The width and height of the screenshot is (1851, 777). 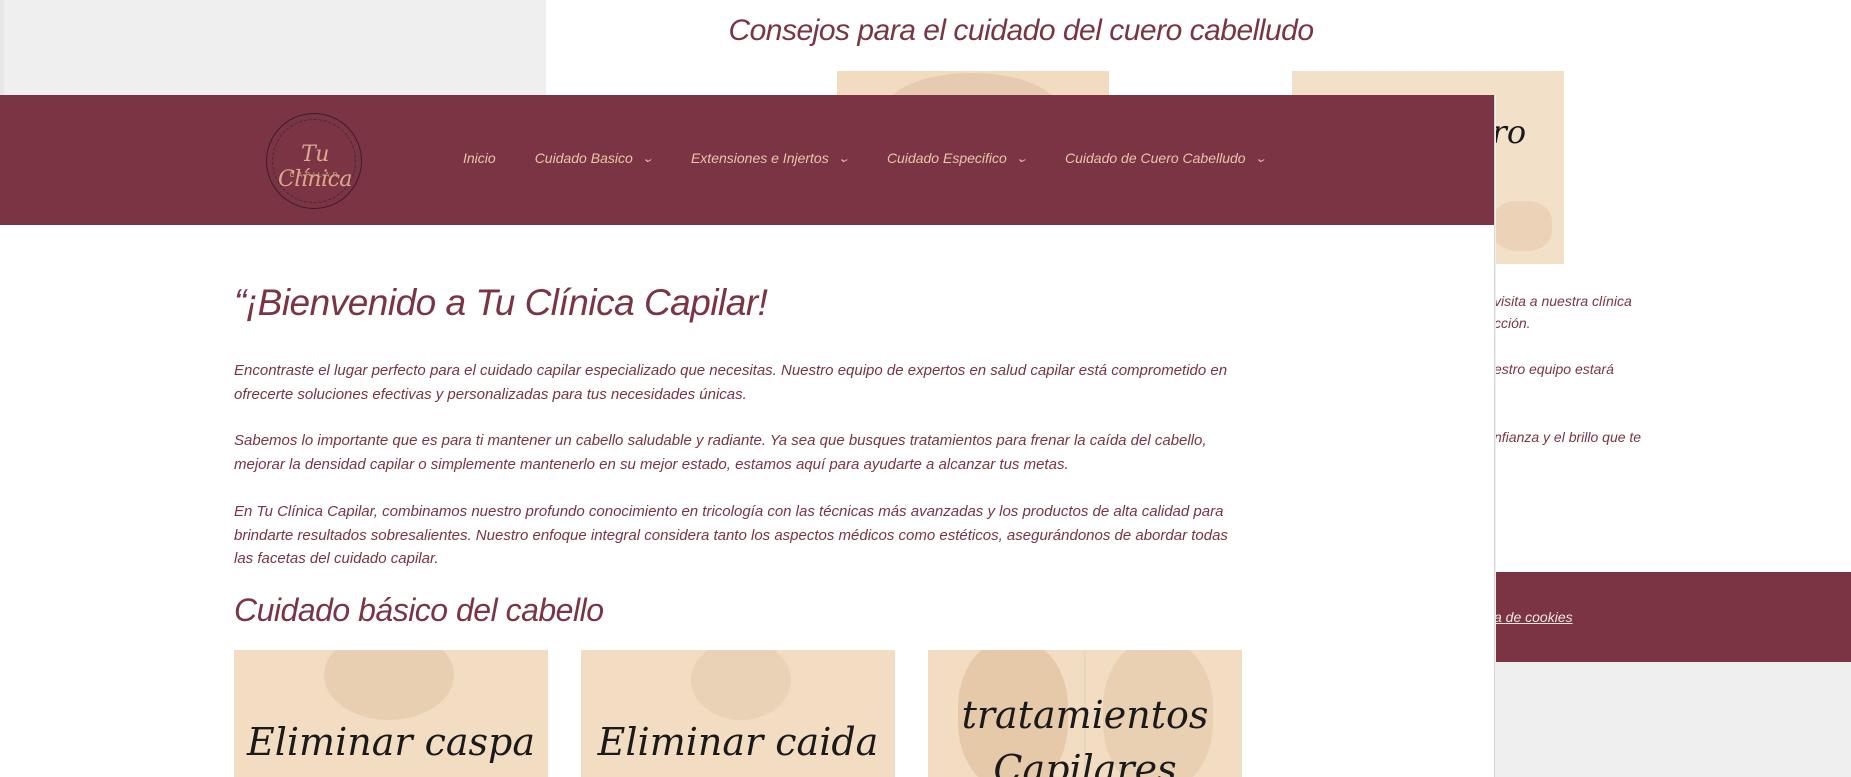 I want to click on card-title: Eliminar caspa, so click(x=391, y=742).